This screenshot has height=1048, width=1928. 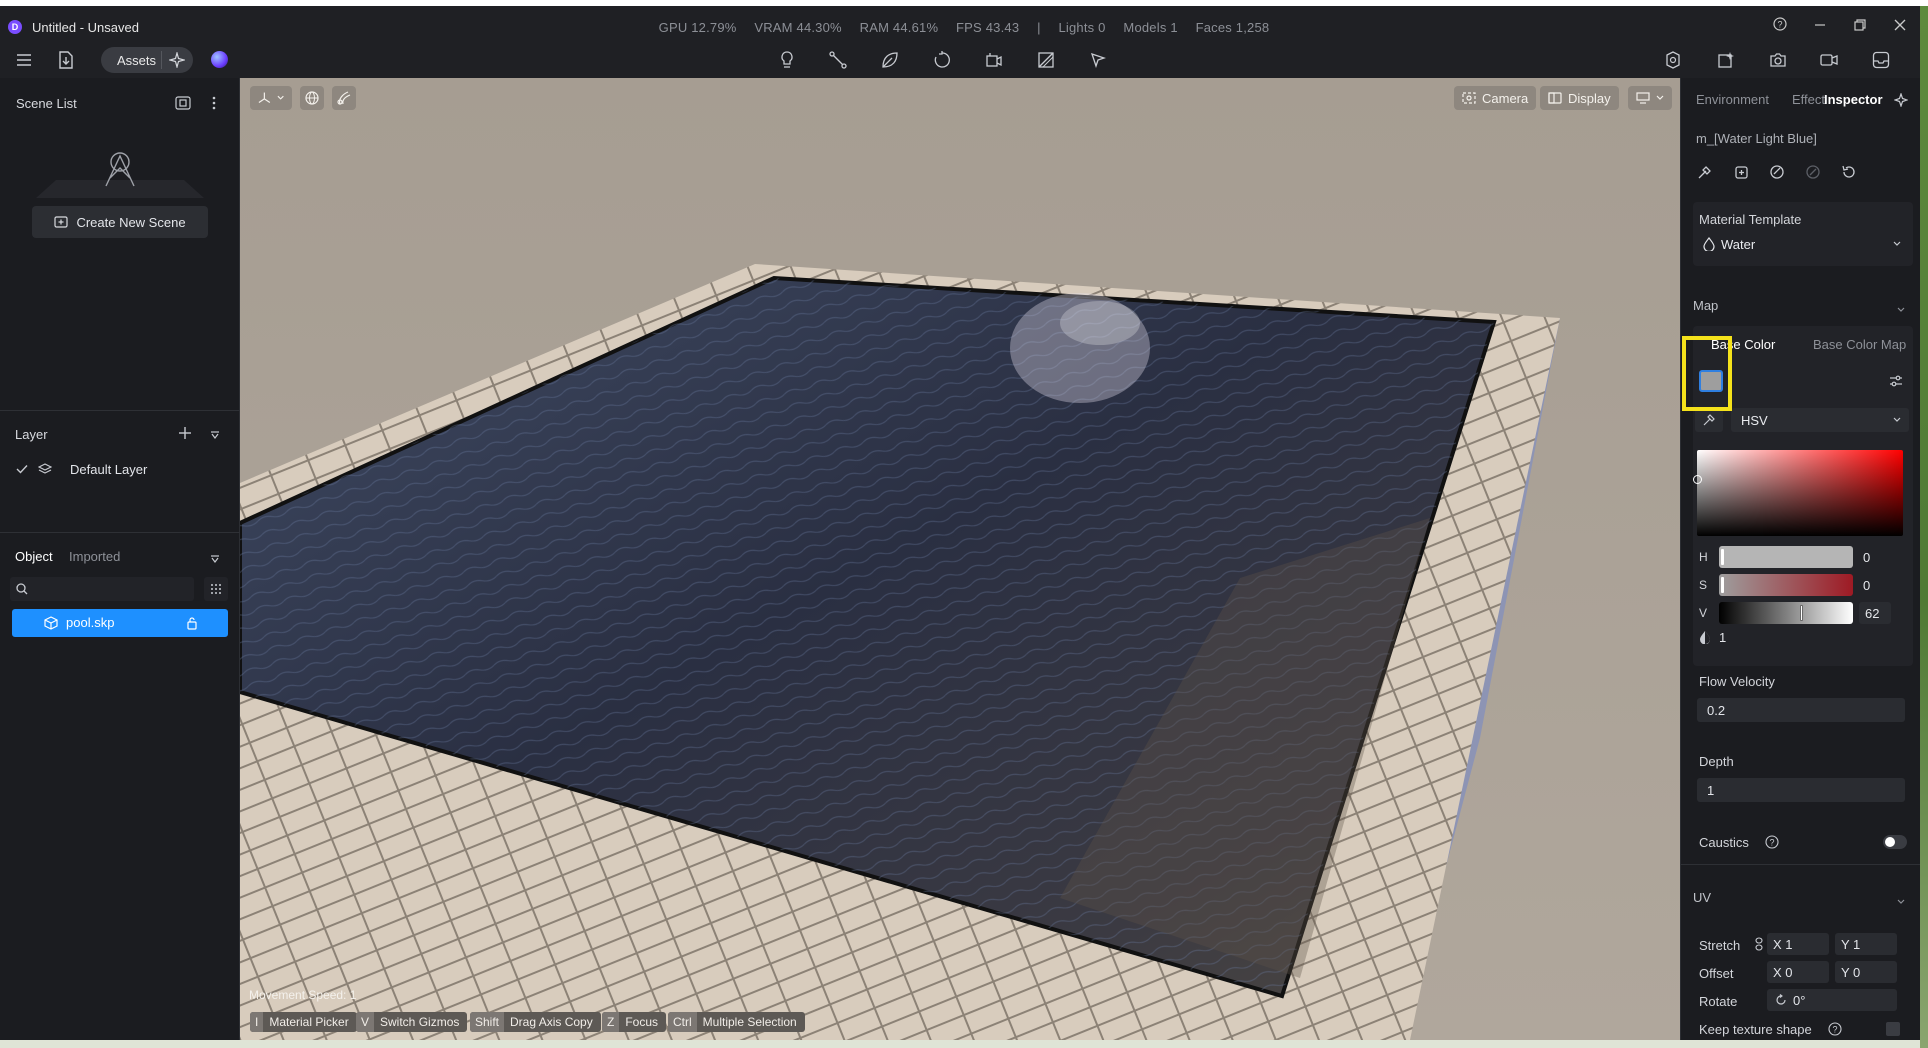 What do you see at coordinates (1866, 944) in the screenshot?
I see `stretch-y-input: Y 1` at bounding box center [1866, 944].